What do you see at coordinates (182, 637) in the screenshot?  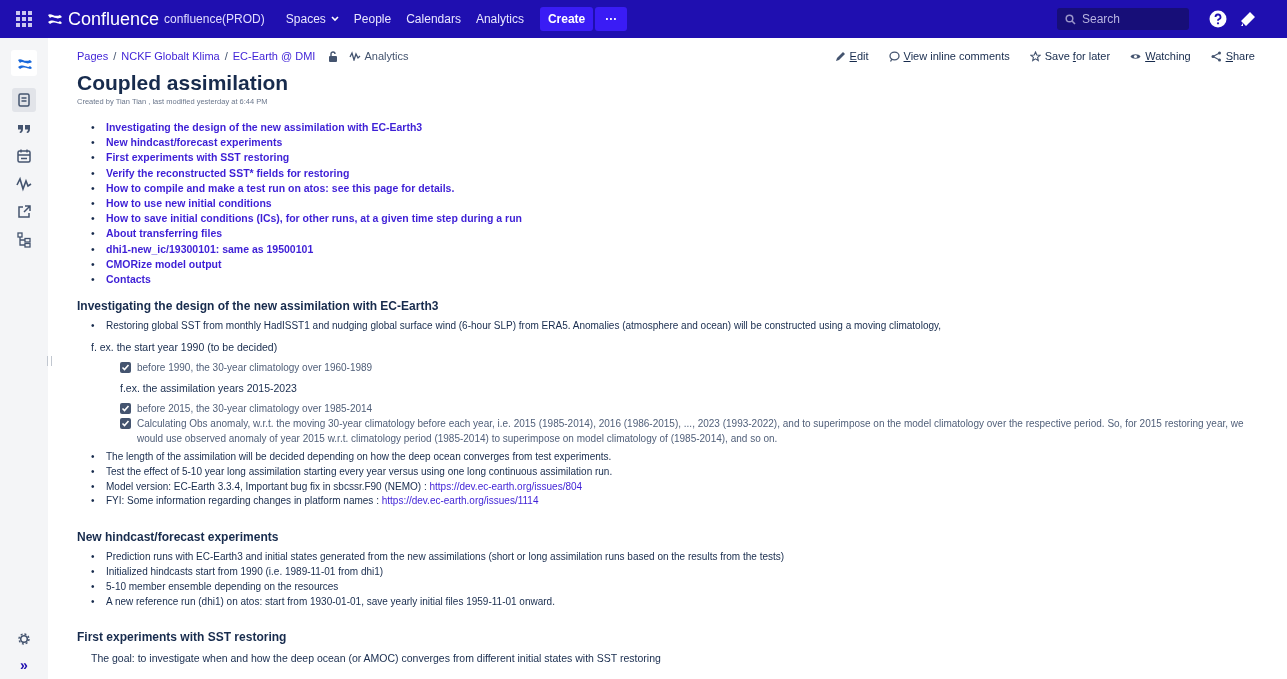 I see `section-heading: First experiments with SST restoring` at bounding box center [182, 637].